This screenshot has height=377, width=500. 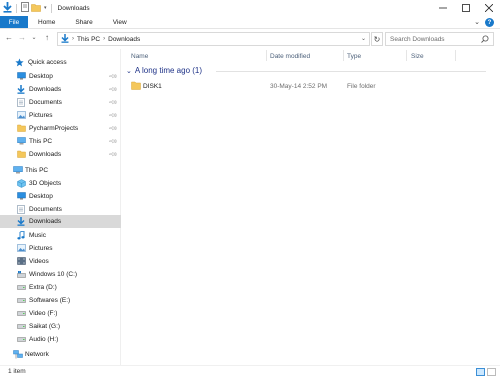 What do you see at coordinates (60, 76) in the screenshot?
I see `nav-item-desktop: Desktop 📌︎` at bounding box center [60, 76].